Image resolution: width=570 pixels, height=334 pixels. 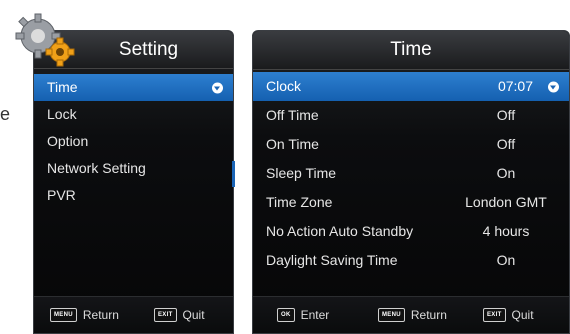 I want to click on menu-item-network-setting: Network Setting, so click(x=133, y=168).